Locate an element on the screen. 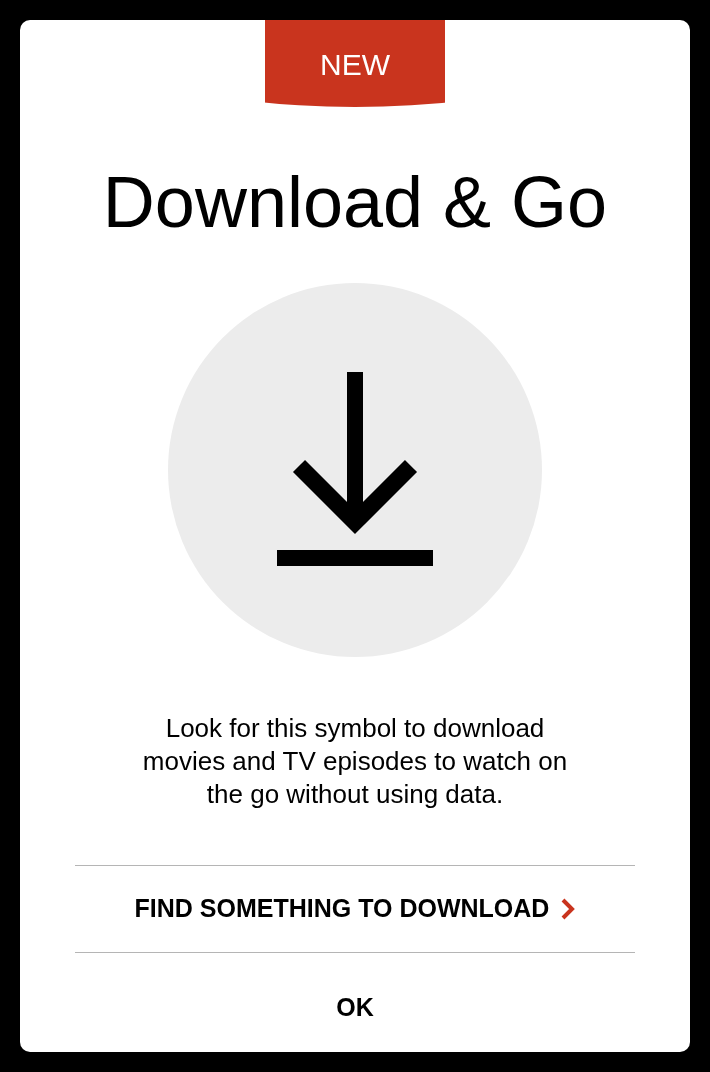  ok-button: OK is located at coordinates (355, 1008).